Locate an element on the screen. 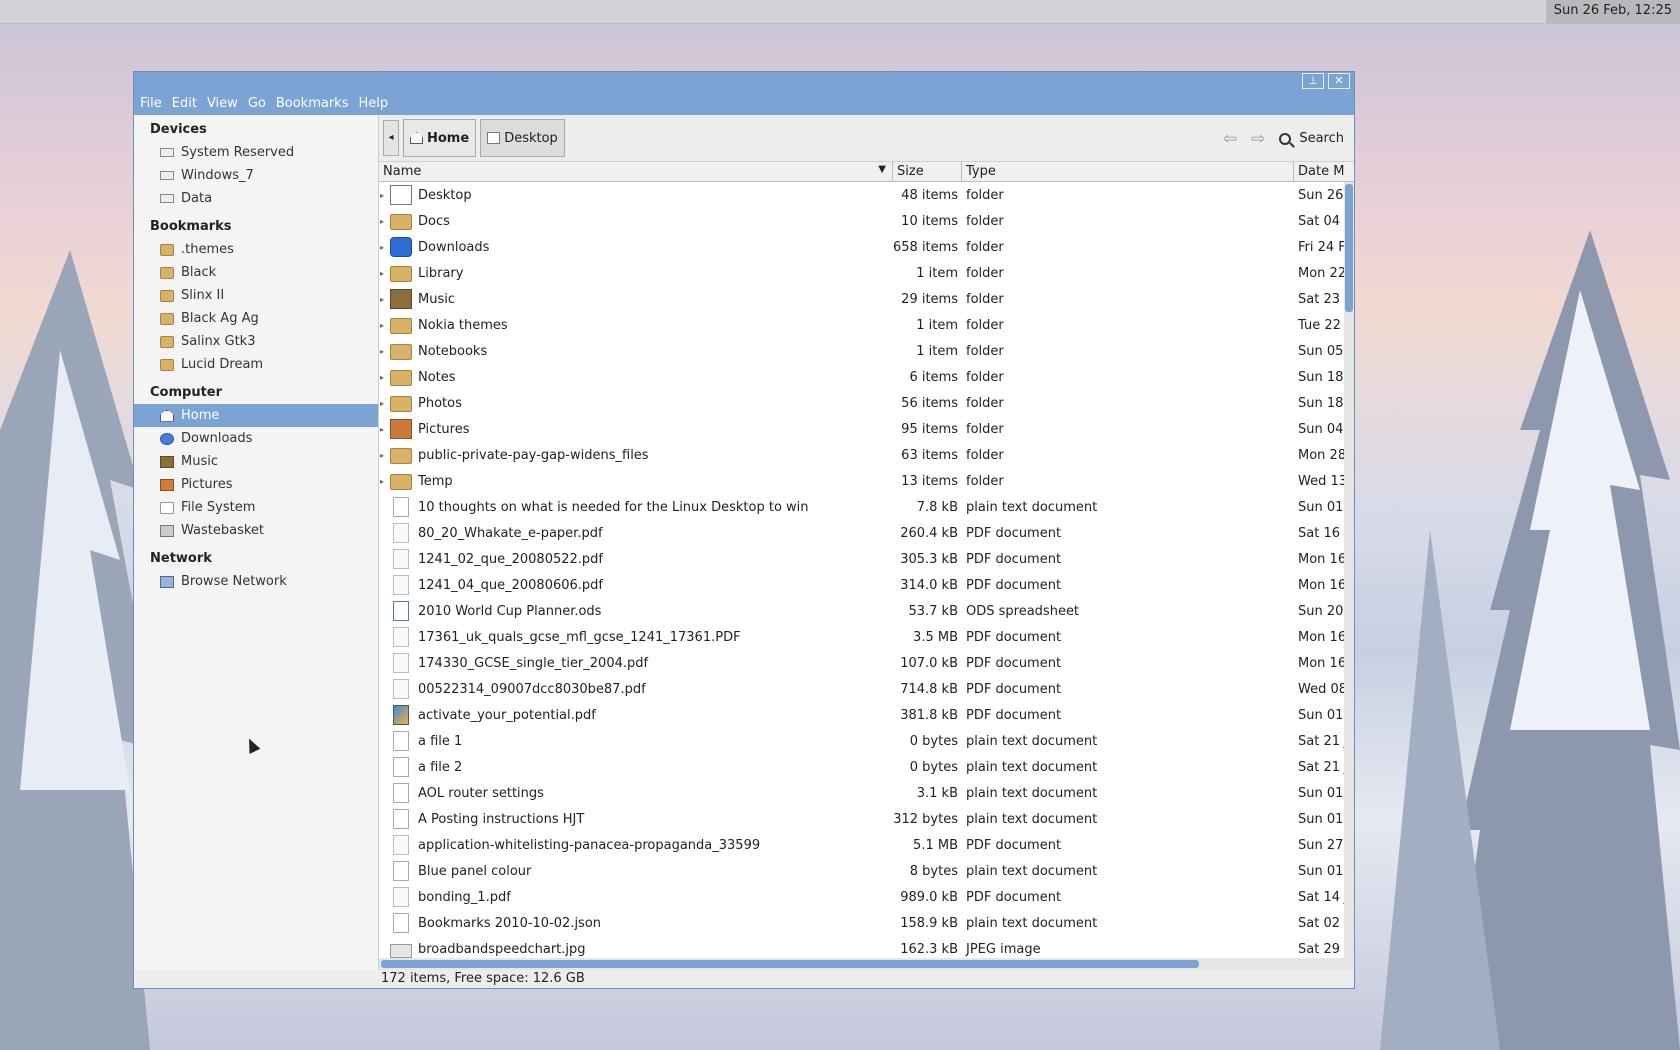  file-row: ▸ Photos 56 items folder Sun 18 is located at coordinates (866, 403).